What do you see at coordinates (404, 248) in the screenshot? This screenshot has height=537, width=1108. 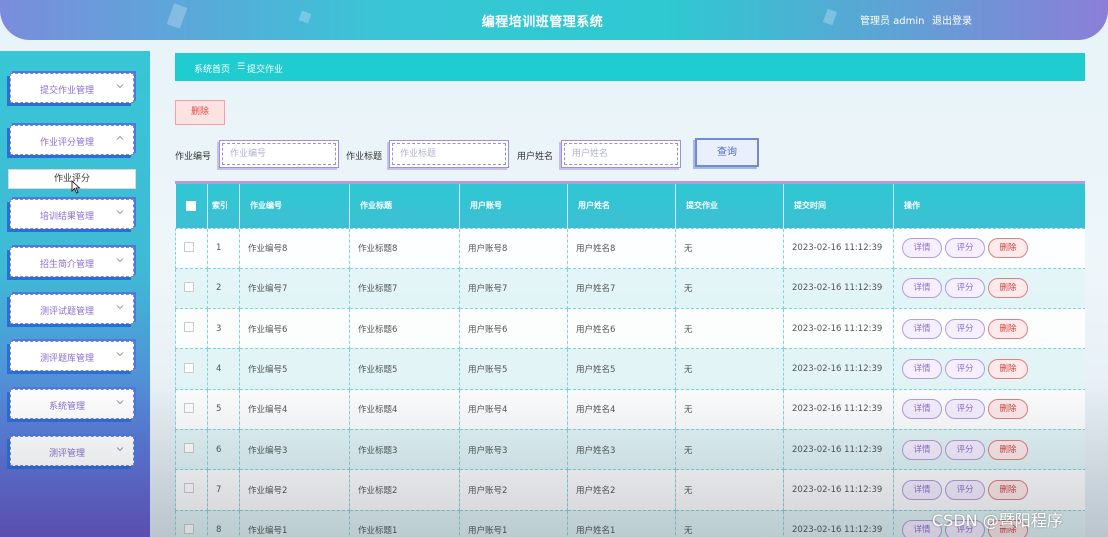 I see `cell-homework-title: 作业标题8` at bounding box center [404, 248].